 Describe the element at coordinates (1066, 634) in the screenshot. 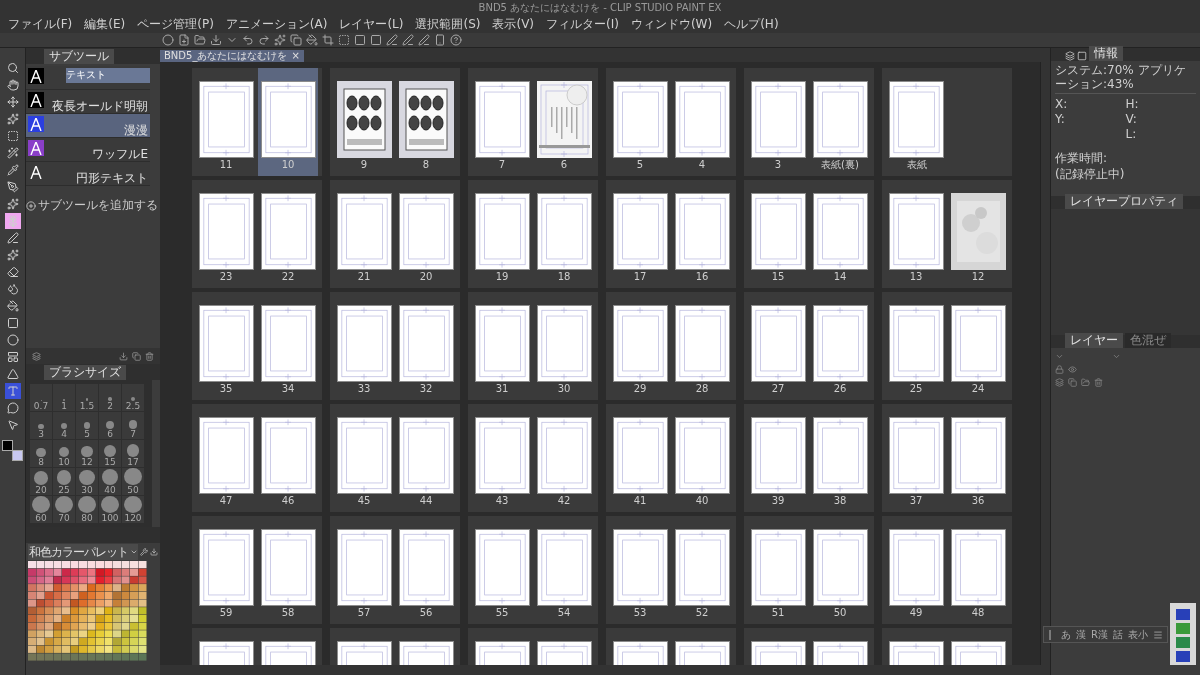

I see `toolbar-button: あ` at that location.